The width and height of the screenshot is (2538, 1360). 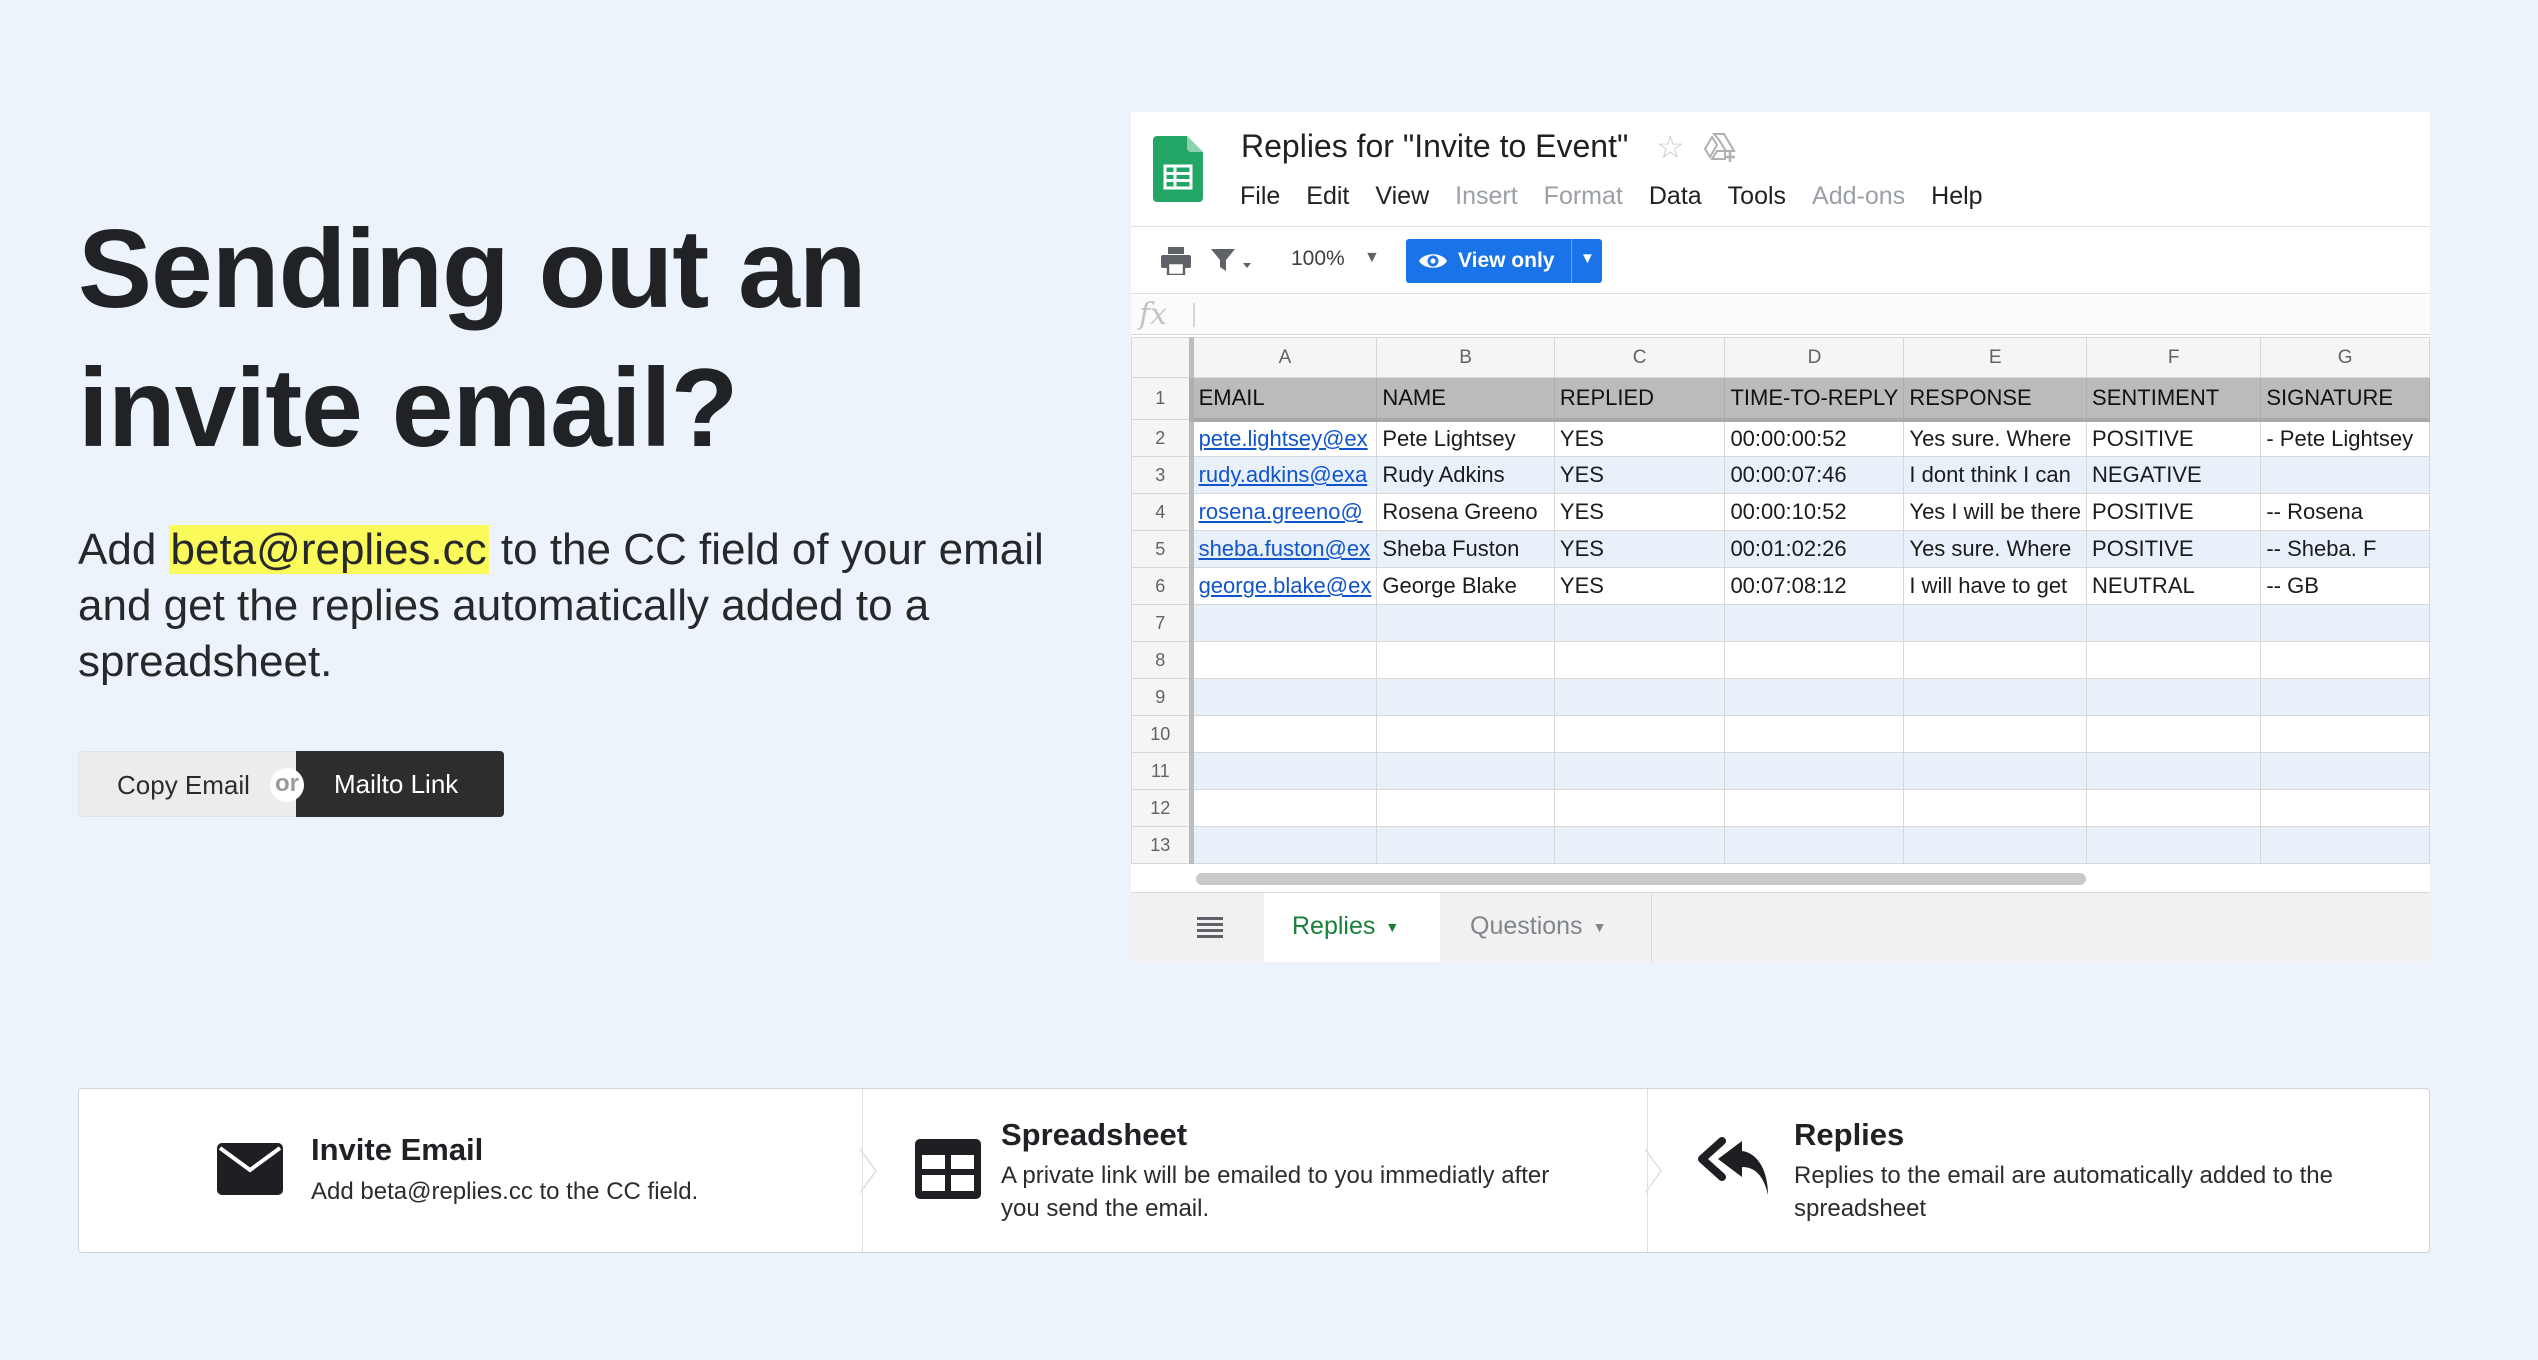 I want to click on row-number: 12, so click(x=1161, y=808).